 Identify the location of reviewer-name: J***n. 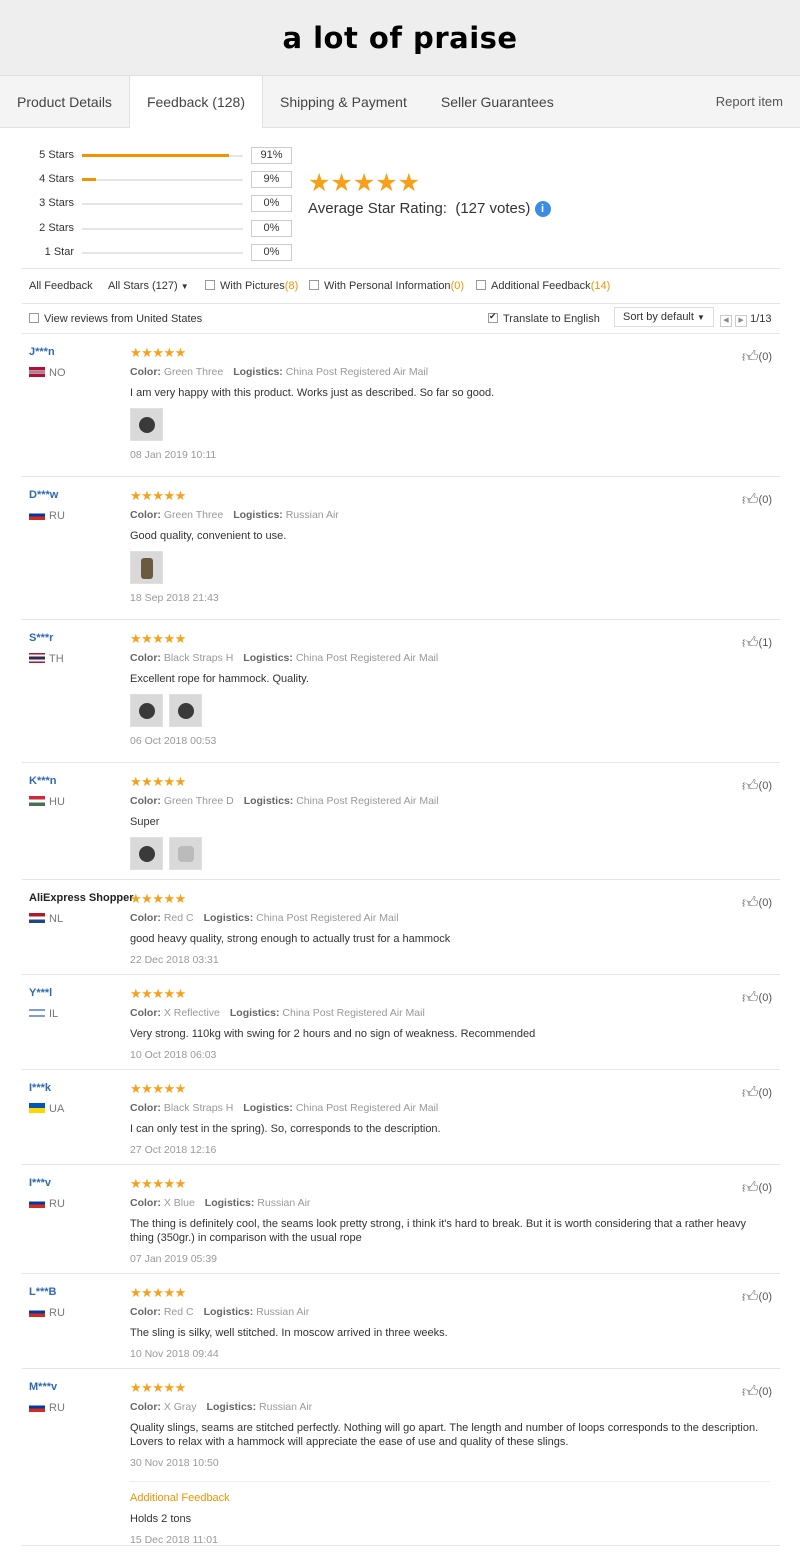
(42, 352).